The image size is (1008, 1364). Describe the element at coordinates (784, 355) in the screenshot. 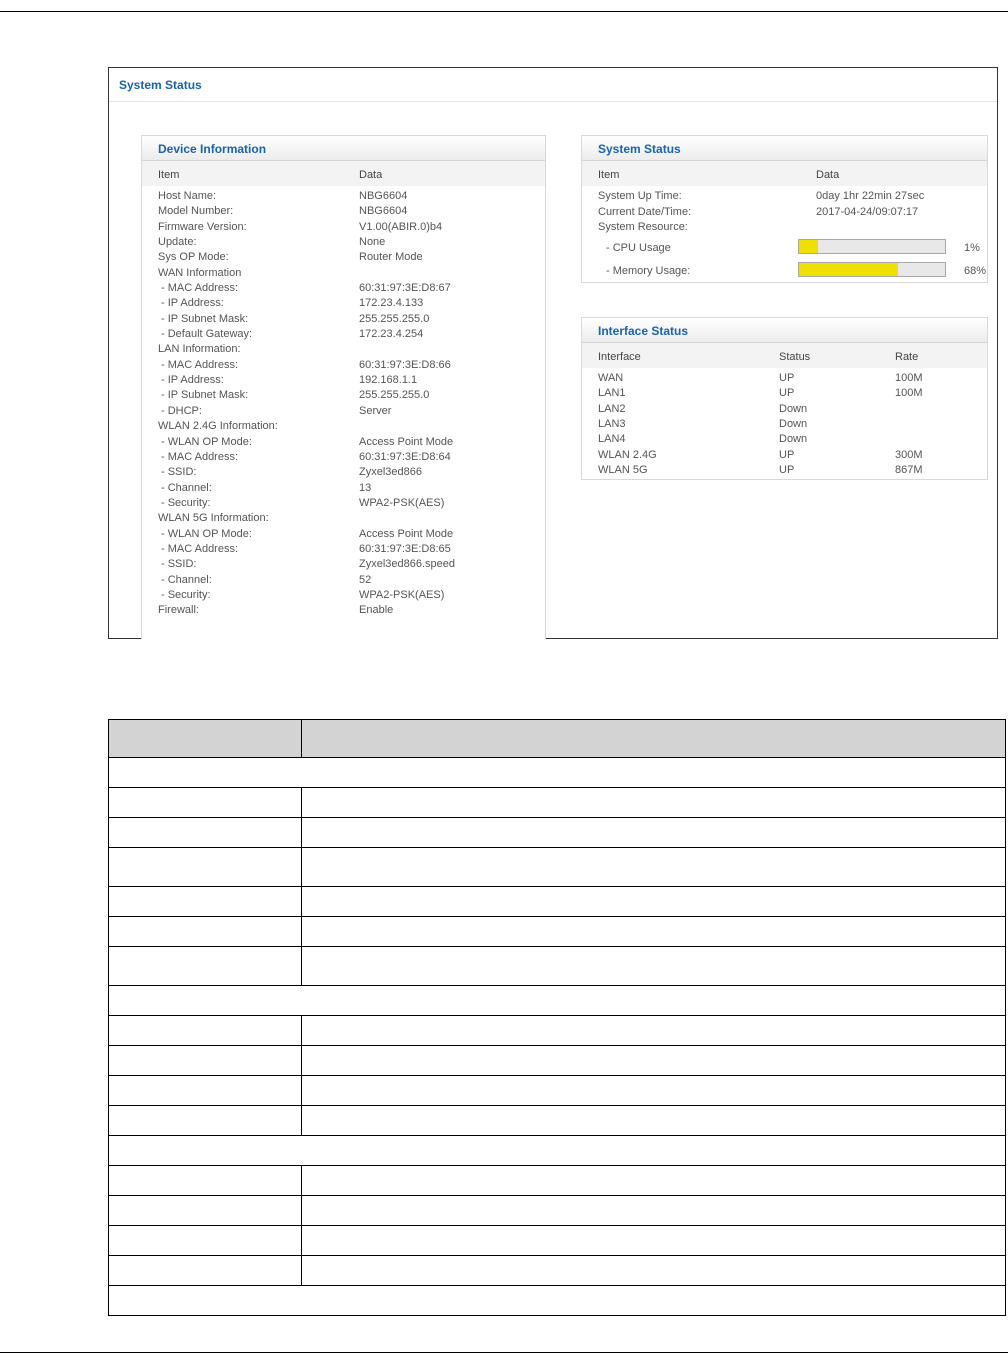

I see `interface-status-column-header: Interface Status Rate` at that location.